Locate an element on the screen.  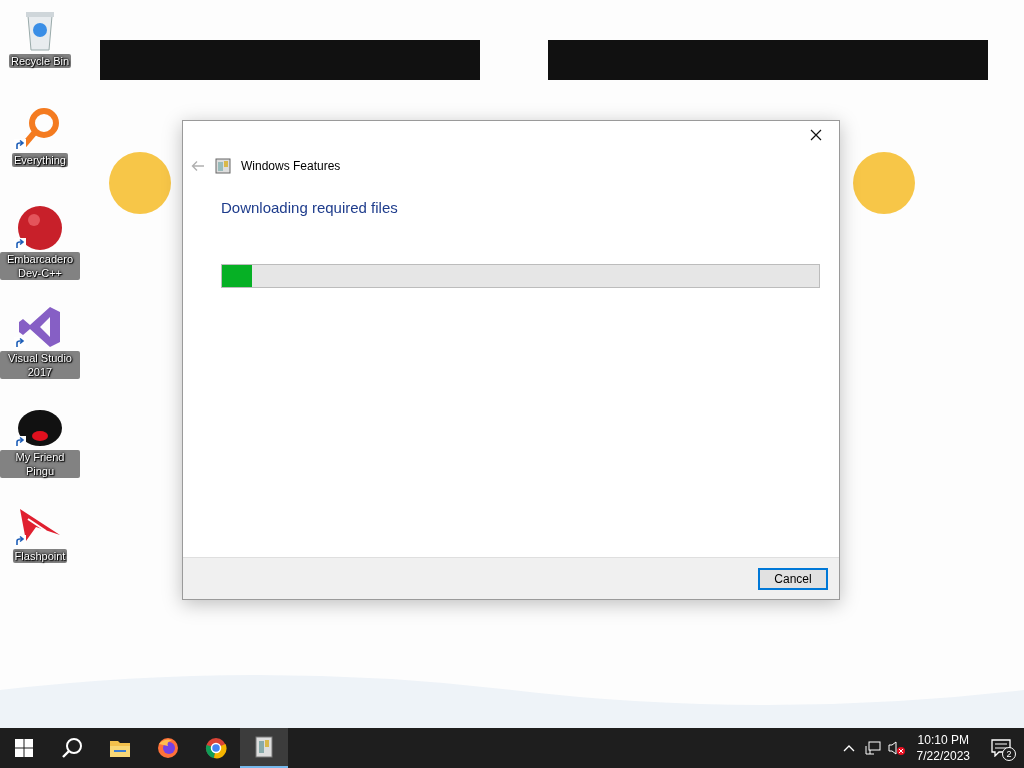
window-title: Windows Features is located at coordinates (291, 166).